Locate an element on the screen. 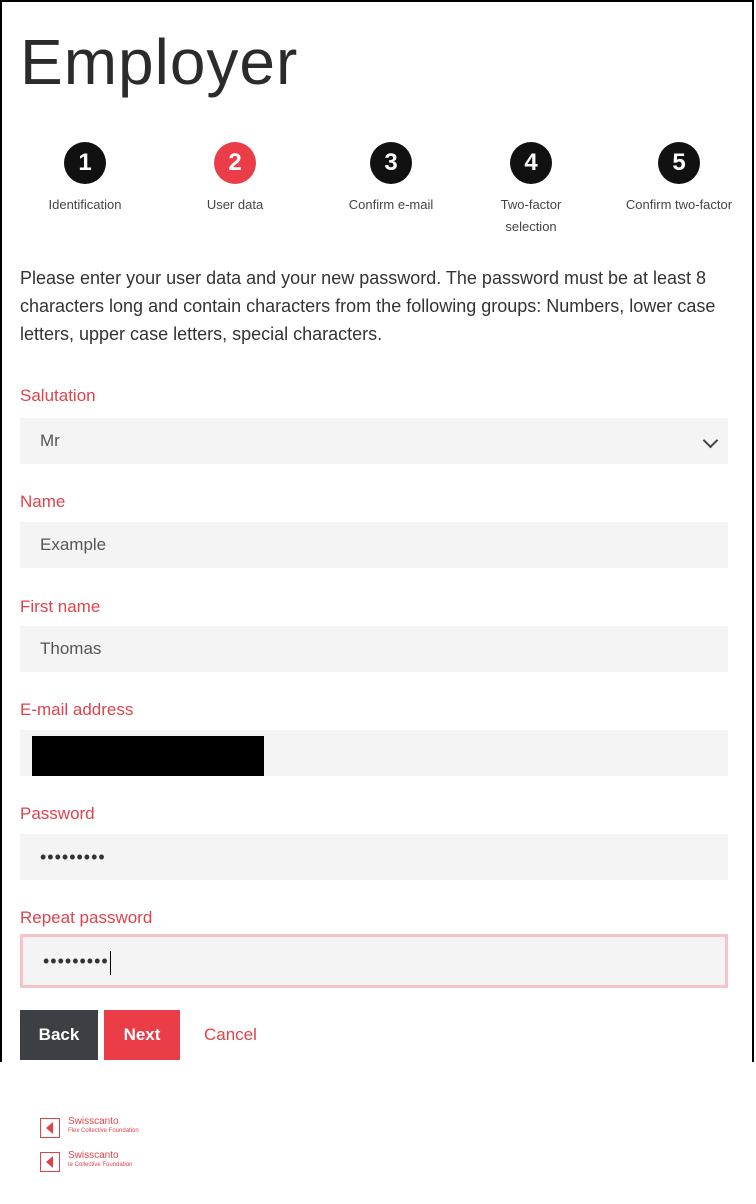 The height and width of the screenshot is (1204, 756). step-number: 4 is located at coordinates (531, 163).